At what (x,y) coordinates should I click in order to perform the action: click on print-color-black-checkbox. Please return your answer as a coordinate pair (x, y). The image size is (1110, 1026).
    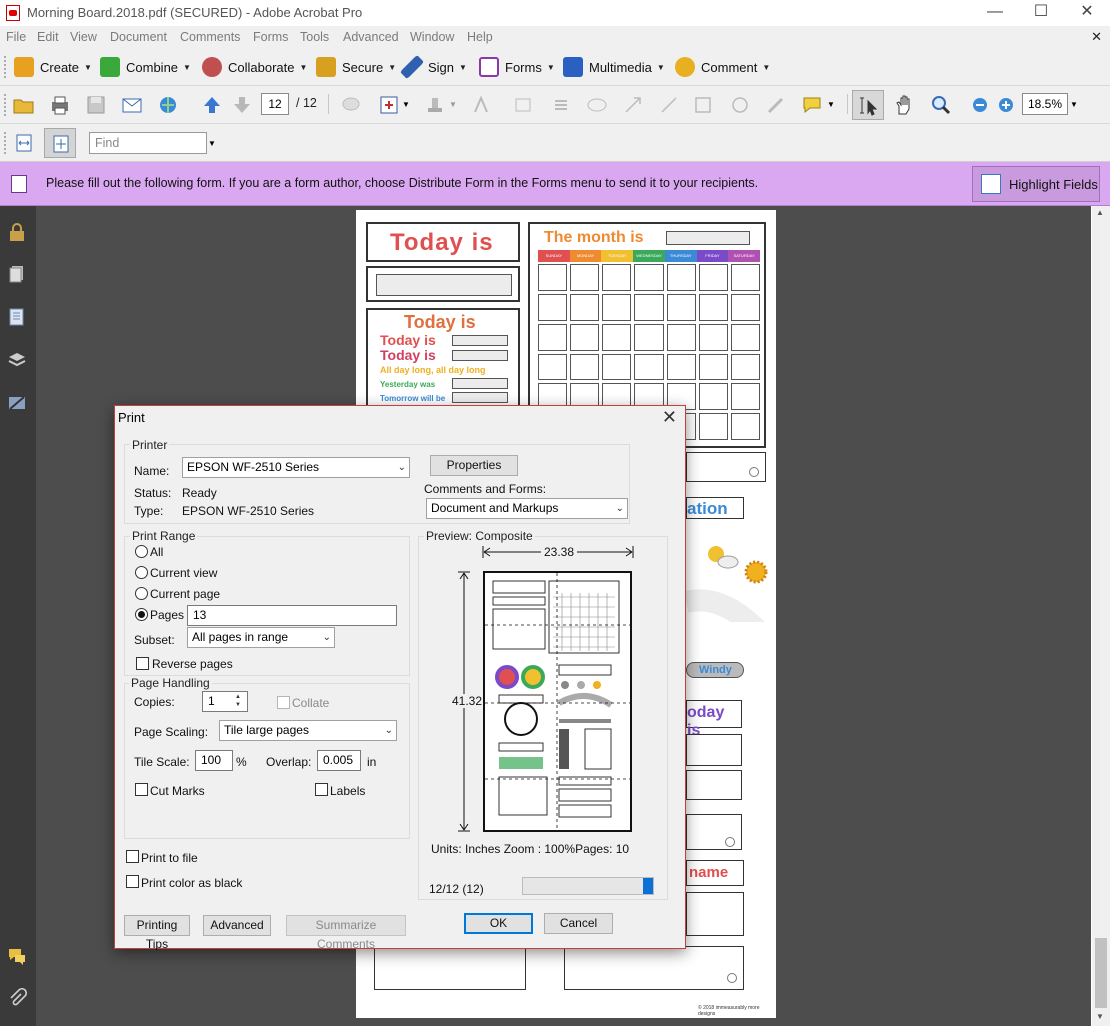
    Looking at the image, I should click on (132, 881).